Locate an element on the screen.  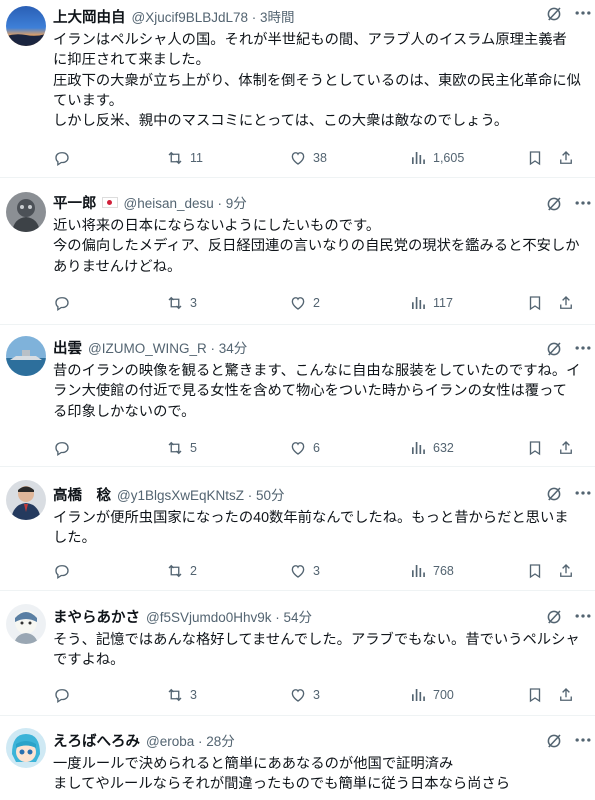
japan-flag-icon is located at coordinates (109, 202).